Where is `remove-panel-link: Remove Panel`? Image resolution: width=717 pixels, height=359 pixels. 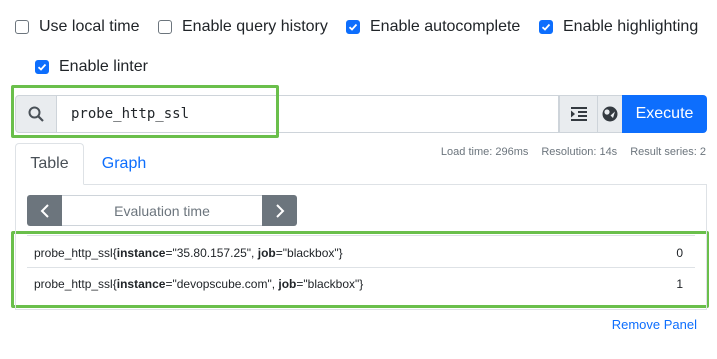 remove-panel-link: Remove Panel is located at coordinates (654, 324).